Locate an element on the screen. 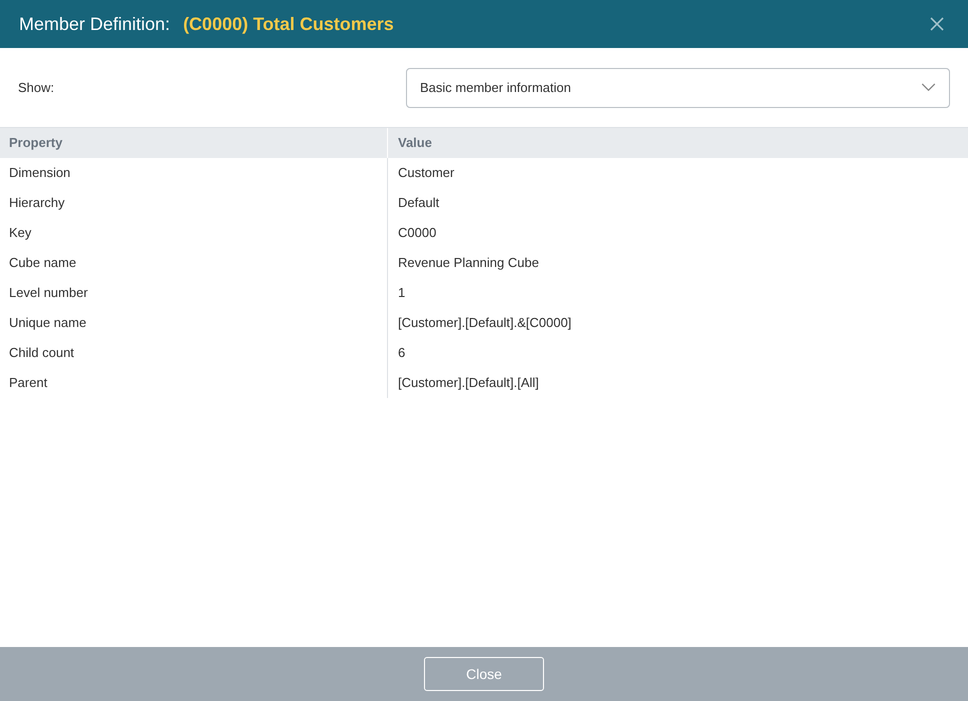 This screenshot has width=968, height=701. table-cell: Key is located at coordinates (194, 233).